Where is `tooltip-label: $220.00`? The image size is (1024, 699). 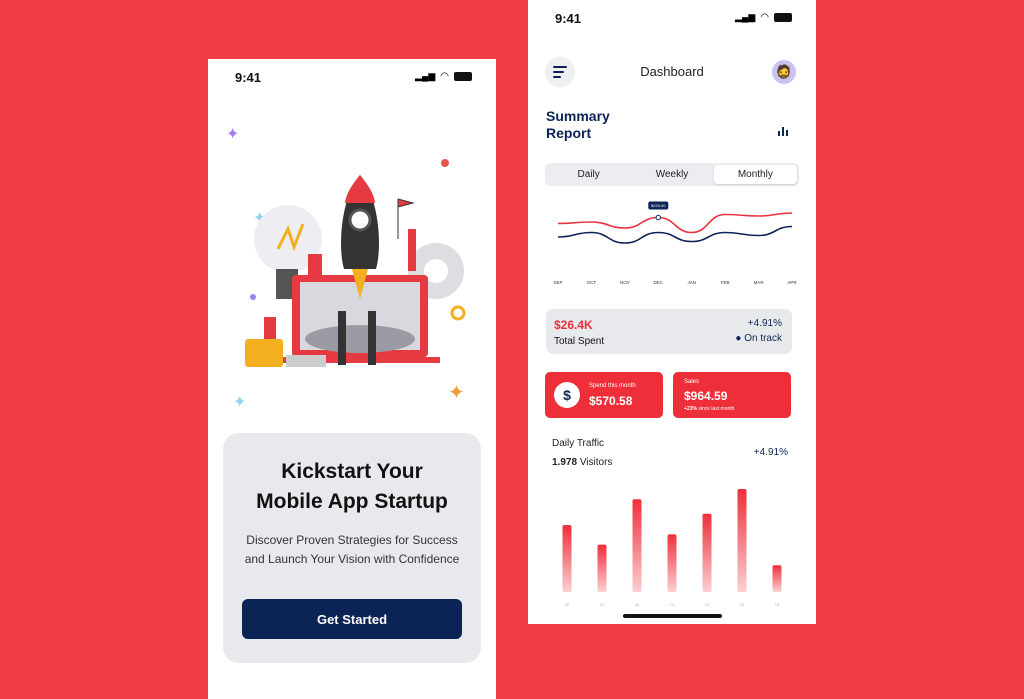 tooltip-label: $220.00 is located at coordinates (658, 205).